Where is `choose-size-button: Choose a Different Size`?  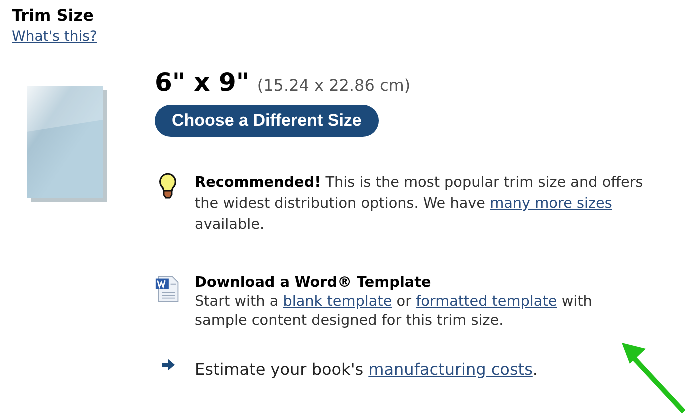
choose-size-button: Choose a Different Size is located at coordinates (267, 121).